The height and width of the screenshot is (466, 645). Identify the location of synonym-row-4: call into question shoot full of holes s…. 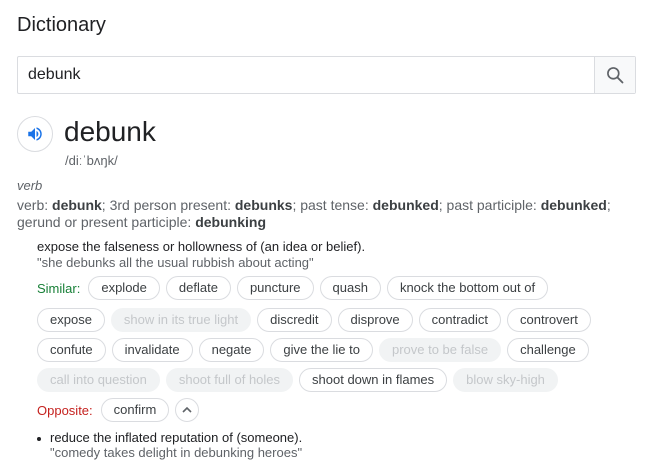
(300, 380).